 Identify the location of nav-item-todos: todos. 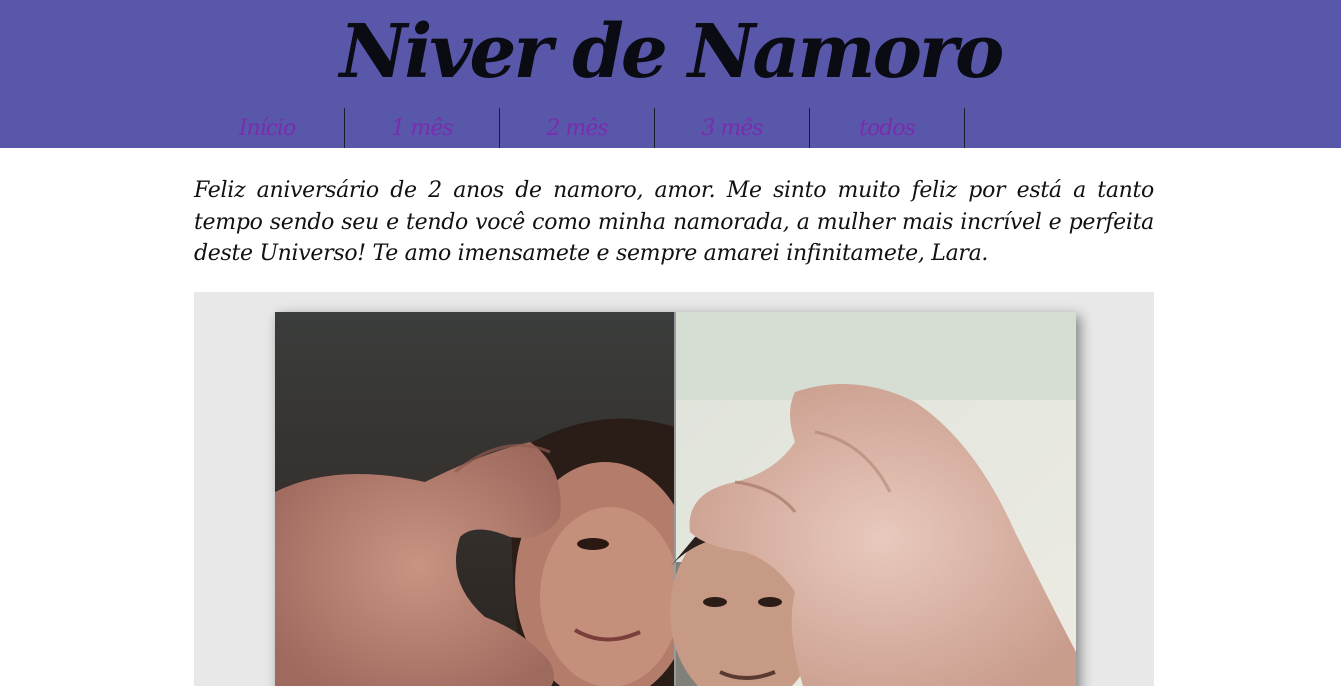
(887, 128).